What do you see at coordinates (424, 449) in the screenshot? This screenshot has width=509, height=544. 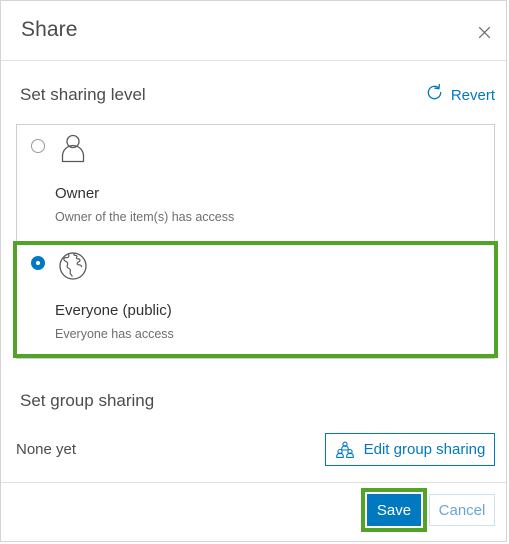 I see `edit-group-sharing-label: Edit group sharing` at bounding box center [424, 449].